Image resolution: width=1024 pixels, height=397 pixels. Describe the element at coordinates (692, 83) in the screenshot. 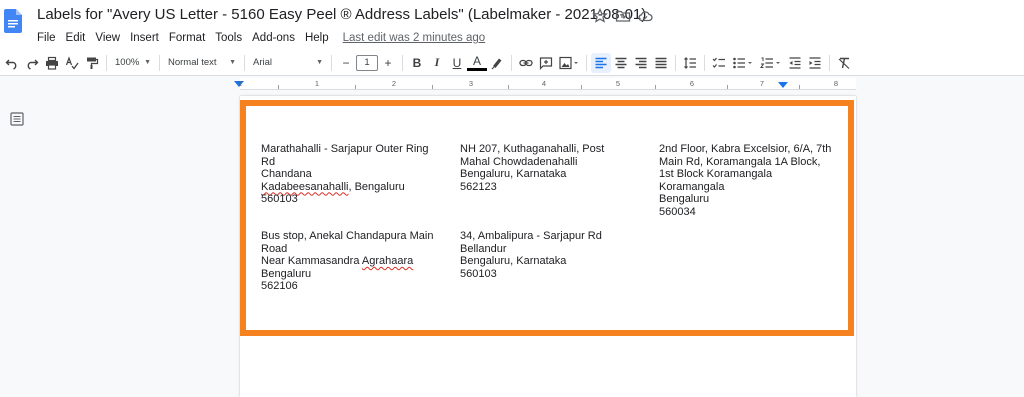

I see `ruler-number: 6` at that location.